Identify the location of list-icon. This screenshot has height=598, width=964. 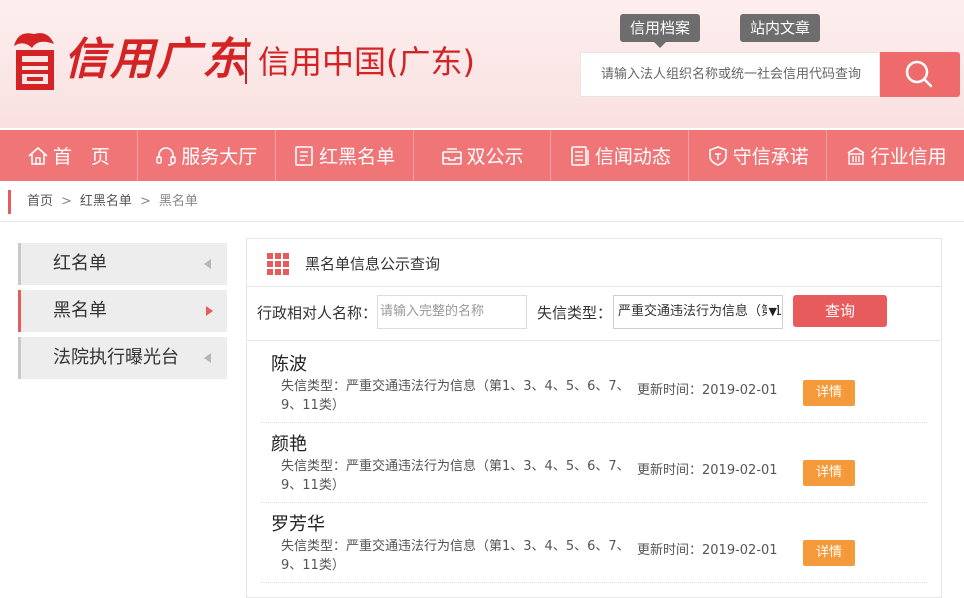
(304, 155).